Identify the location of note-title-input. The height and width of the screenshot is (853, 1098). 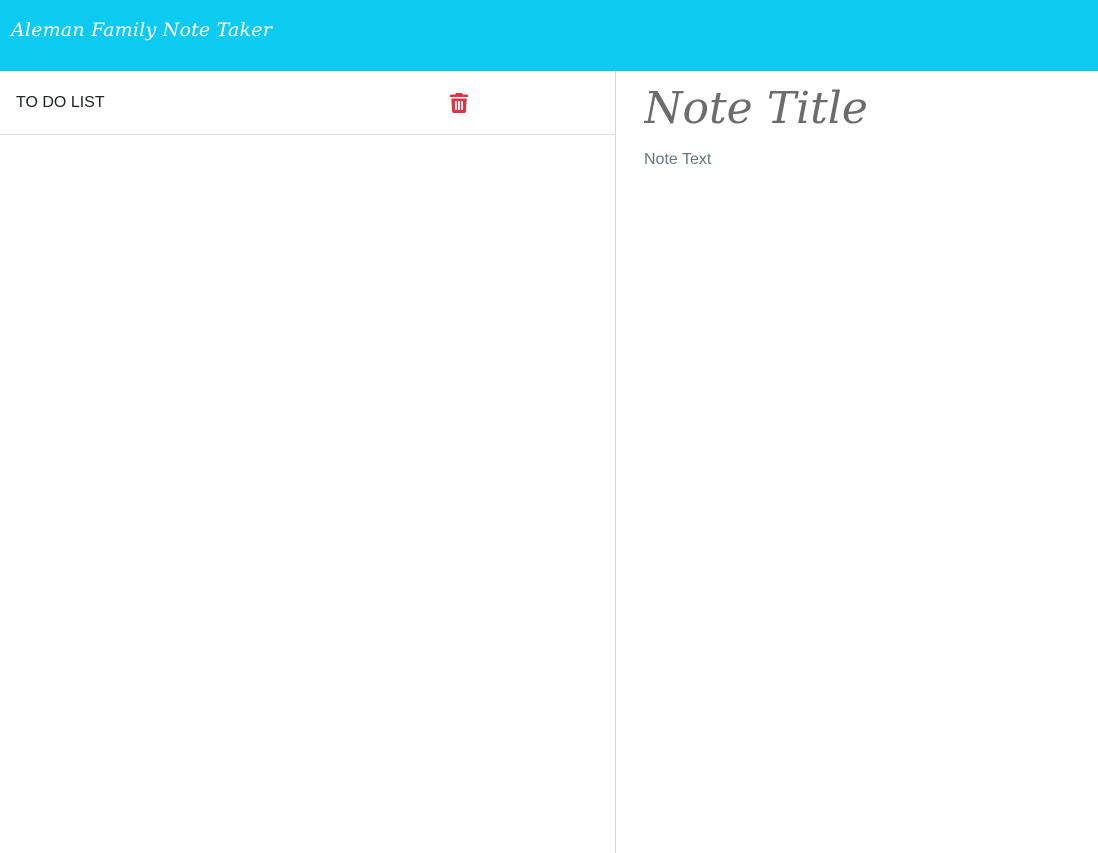
(864, 108).